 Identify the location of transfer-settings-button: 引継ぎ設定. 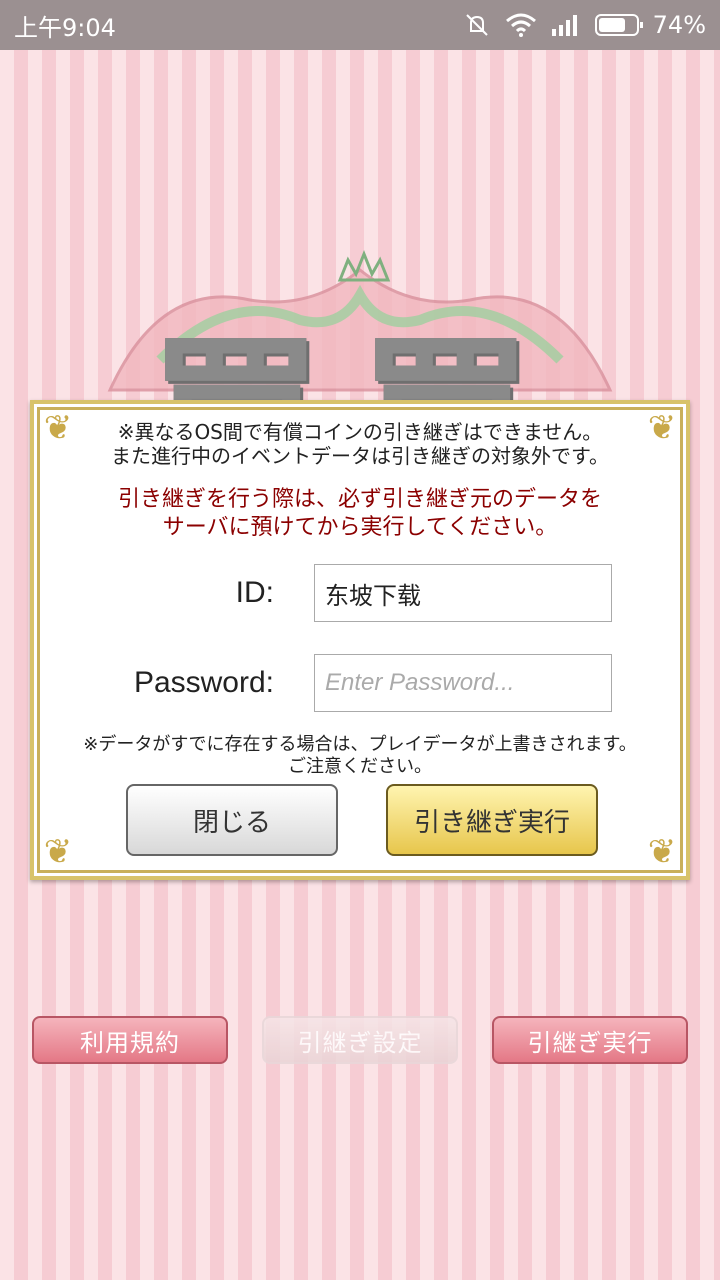
(360, 1040).